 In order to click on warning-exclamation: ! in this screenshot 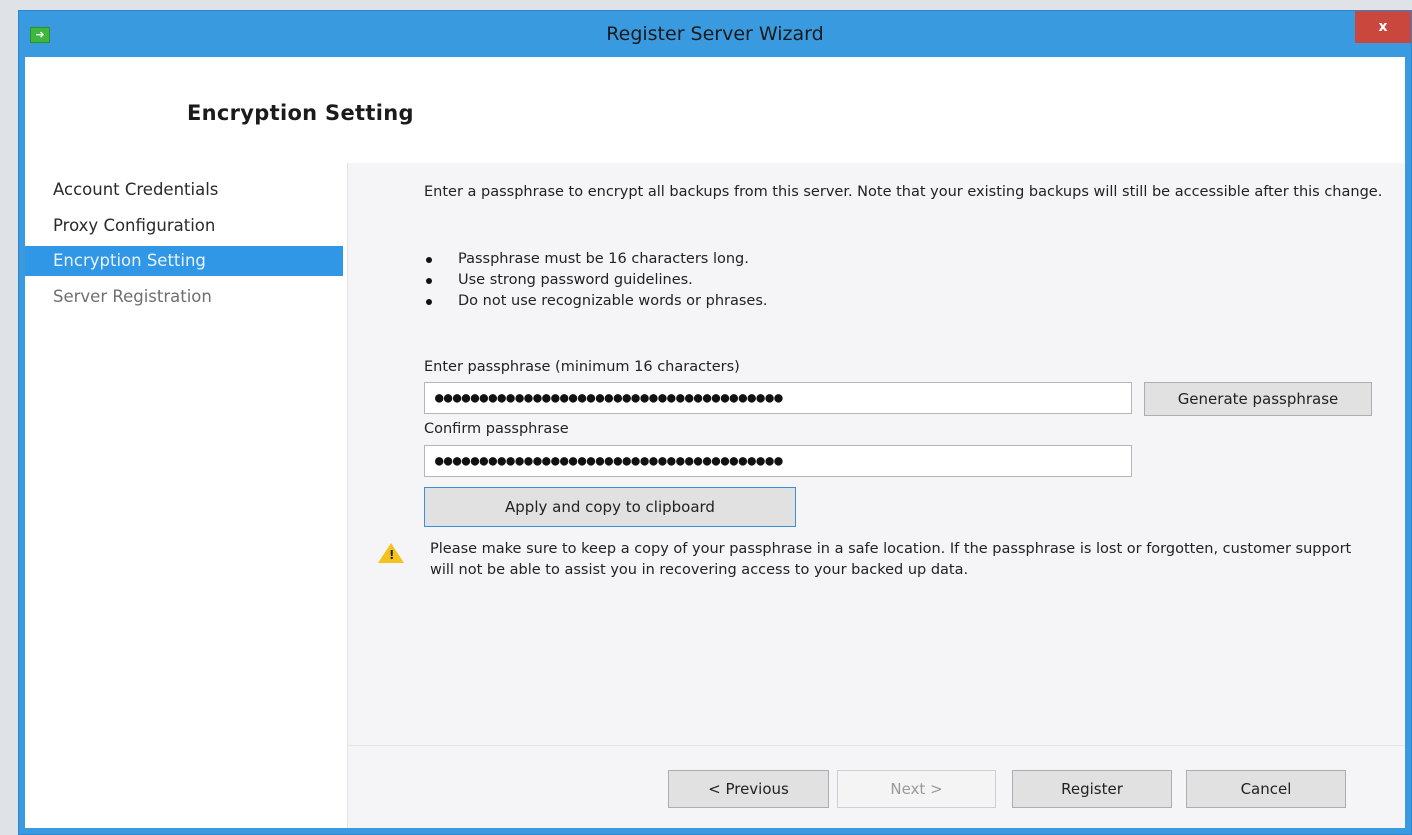, I will do `click(392, 555)`.